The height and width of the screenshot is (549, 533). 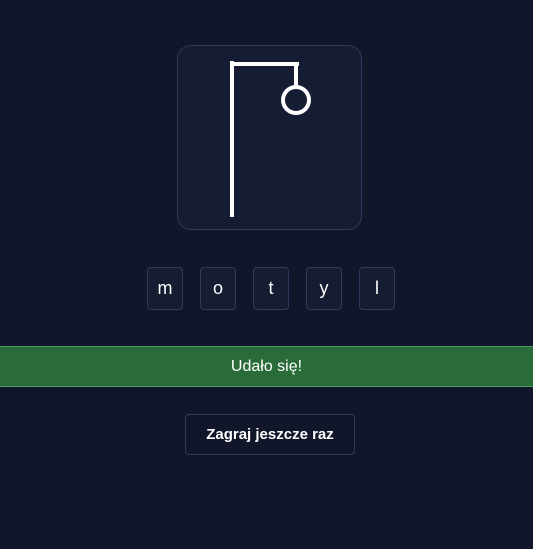 I want to click on letter-tile: l, so click(x=377, y=288).